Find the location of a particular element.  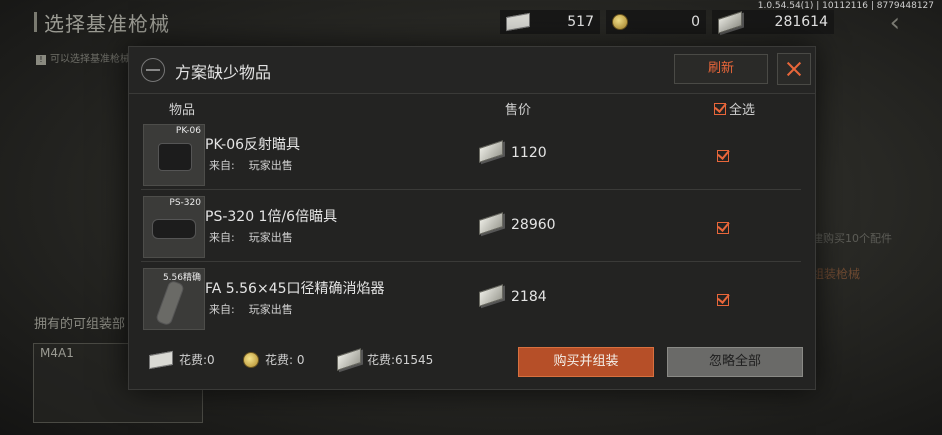

cost-money: 花费:61545 is located at coordinates (385, 359).